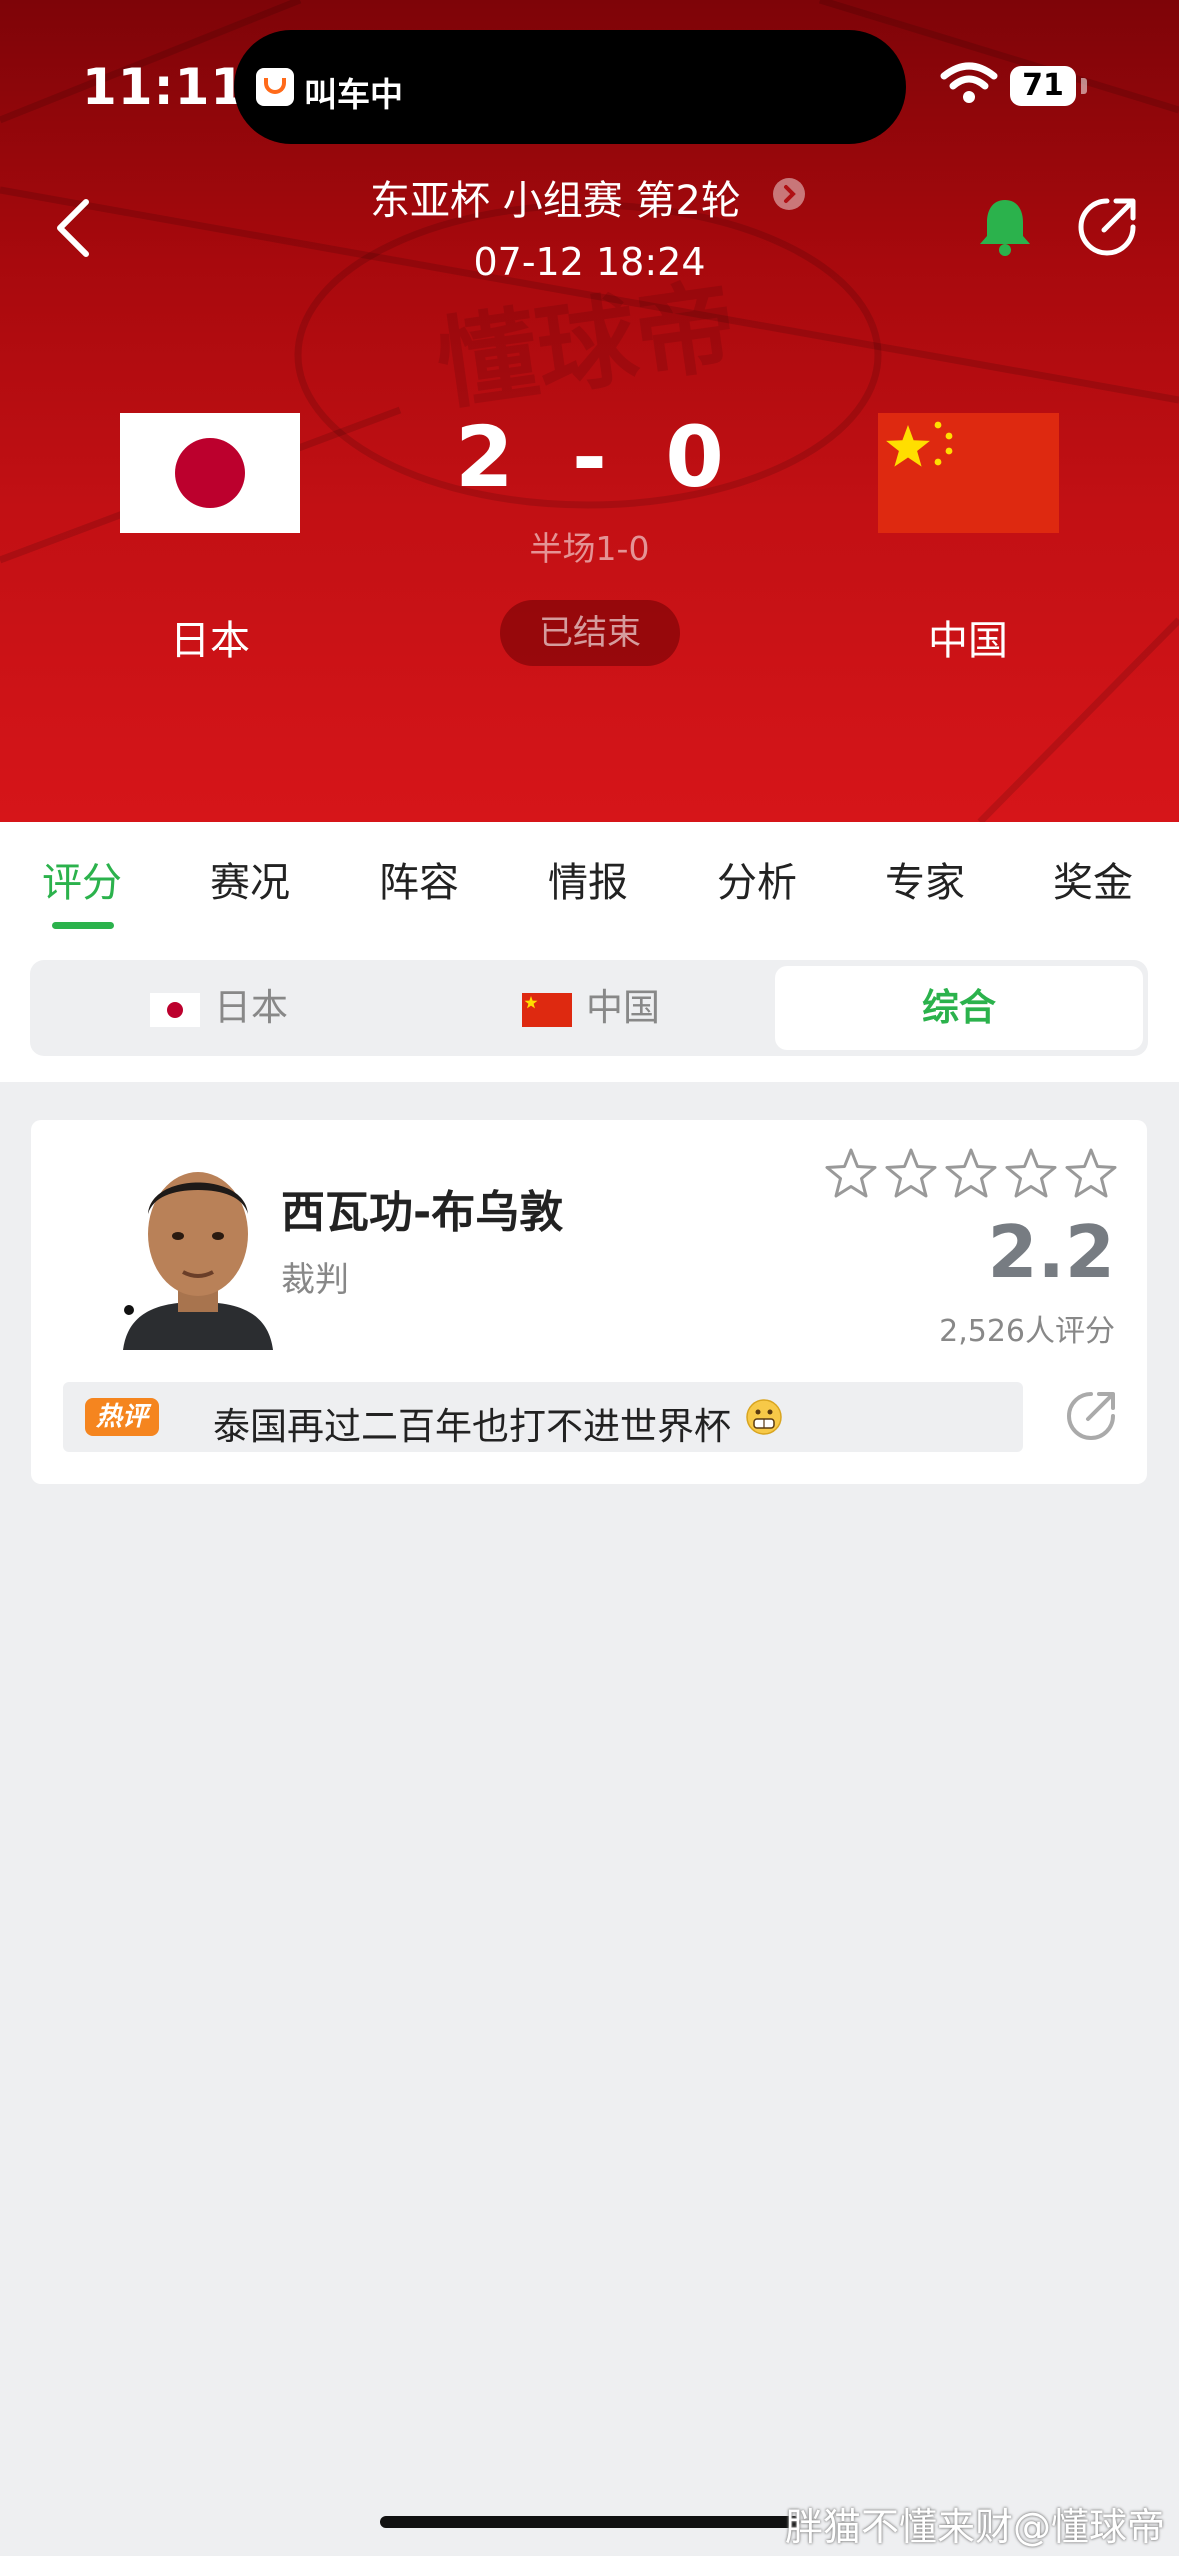  What do you see at coordinates (419, 879) in the screenshot?
I see `tab-lineup: 阵容` at bounding box center [419, 879].